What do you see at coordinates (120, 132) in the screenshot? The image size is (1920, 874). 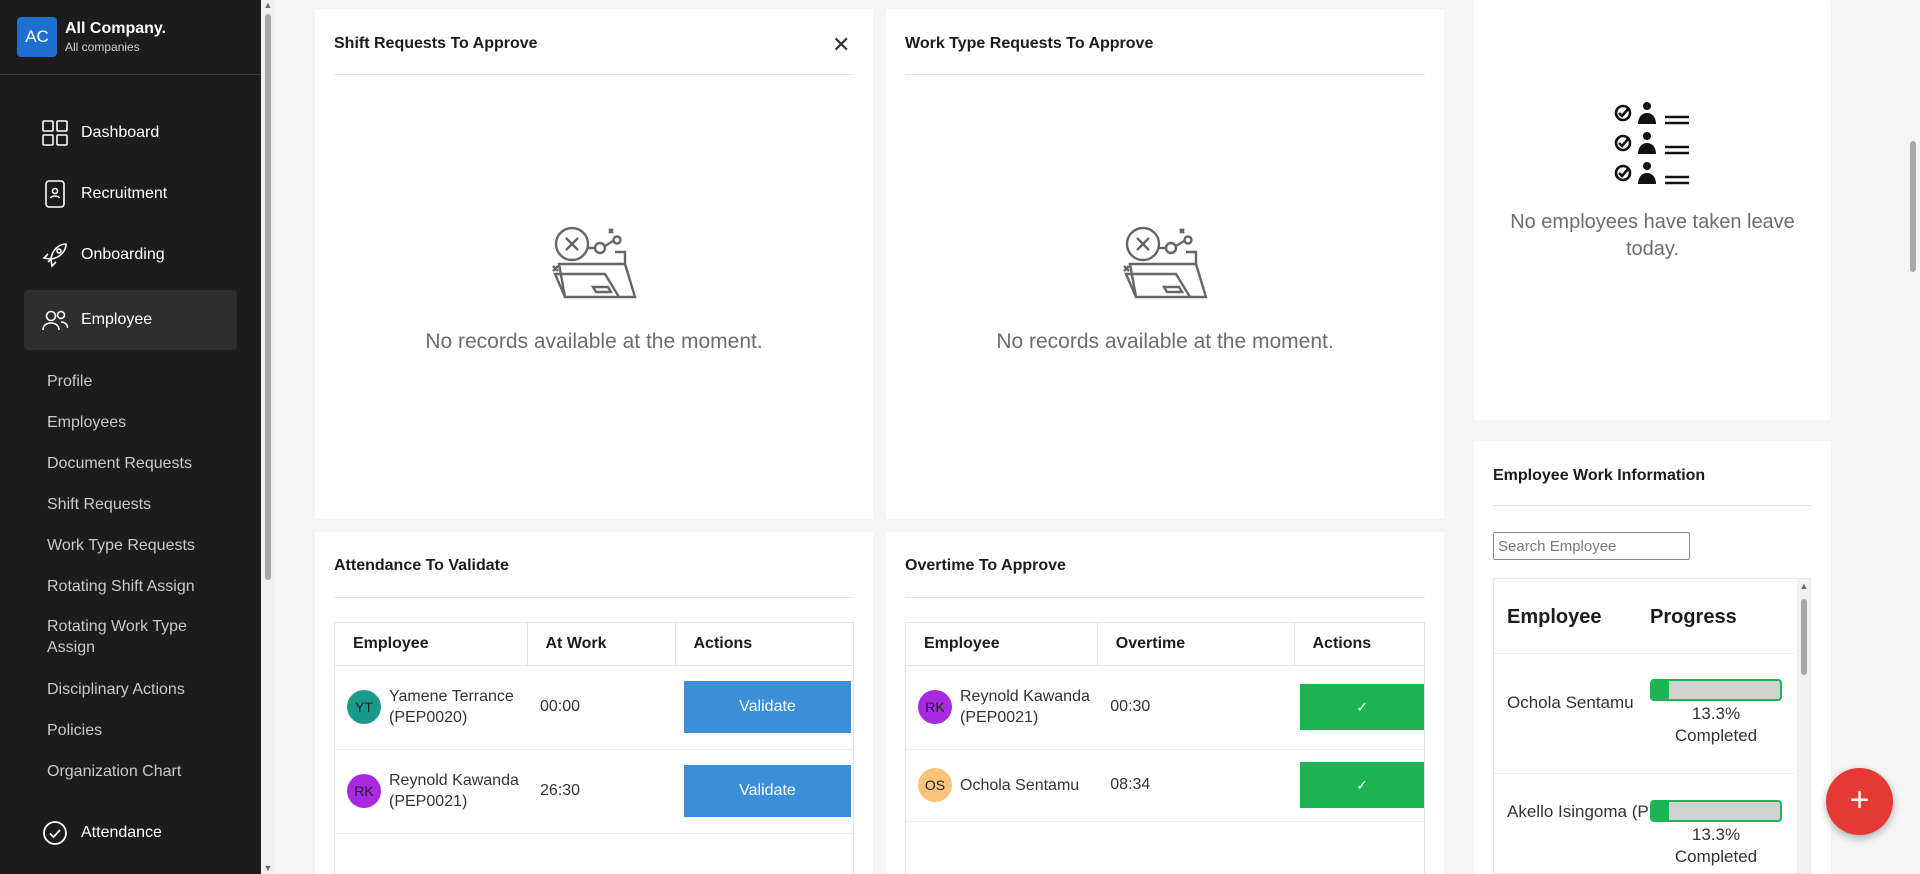 I see `nav-dashboard-label: Dashboard` at bounding box center [120, 132].